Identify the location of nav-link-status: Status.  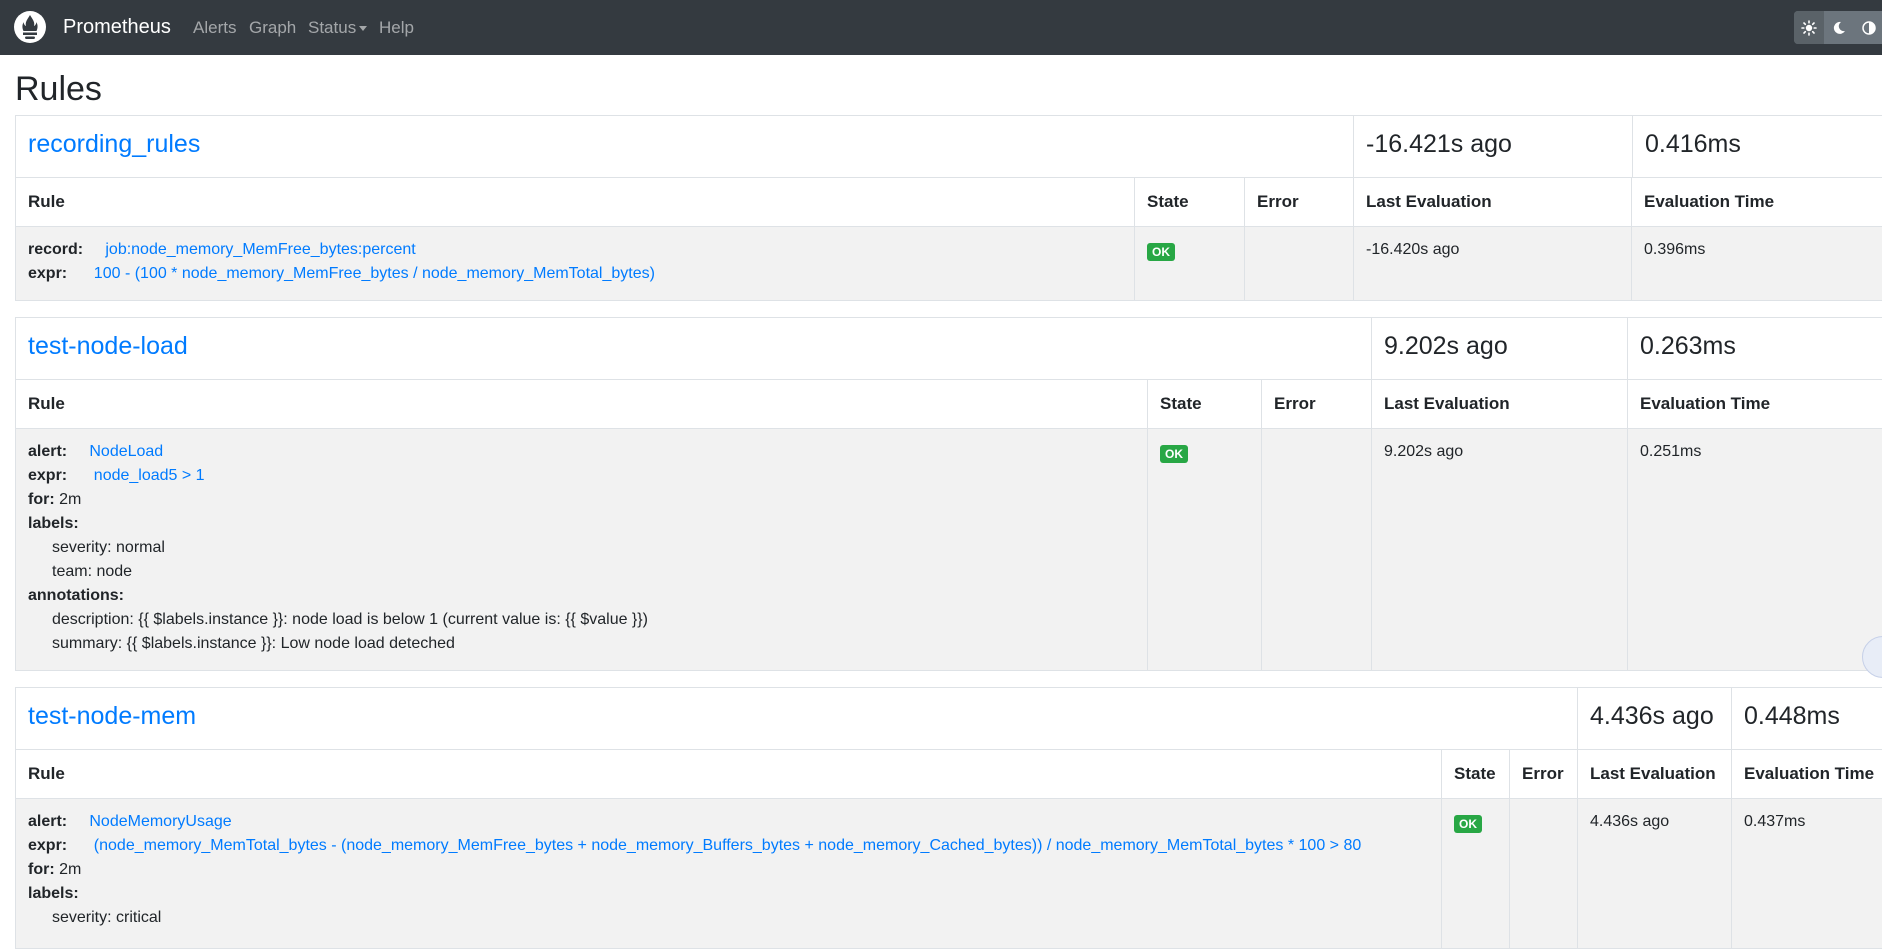
(338, 28).